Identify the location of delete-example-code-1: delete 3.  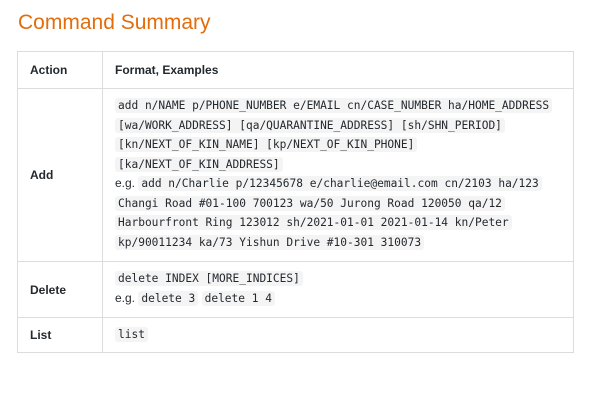
(168, 298).